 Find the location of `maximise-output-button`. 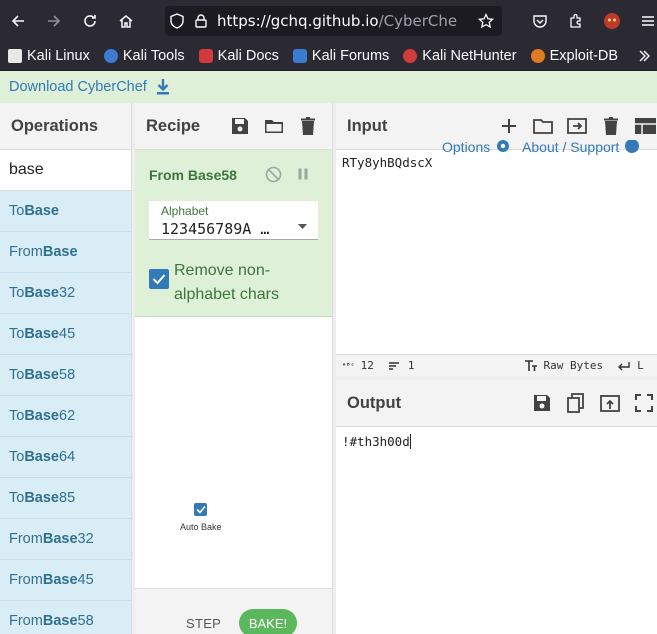

maximise-output-button is located at coordinates (644, 403).